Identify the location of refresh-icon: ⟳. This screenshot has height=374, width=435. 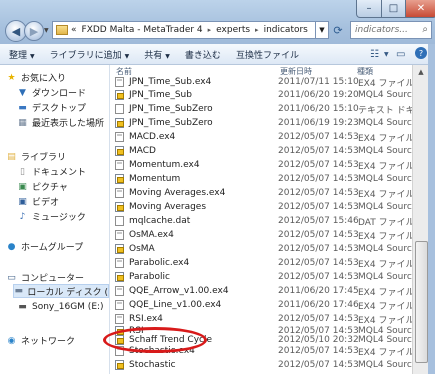
(338, 30).